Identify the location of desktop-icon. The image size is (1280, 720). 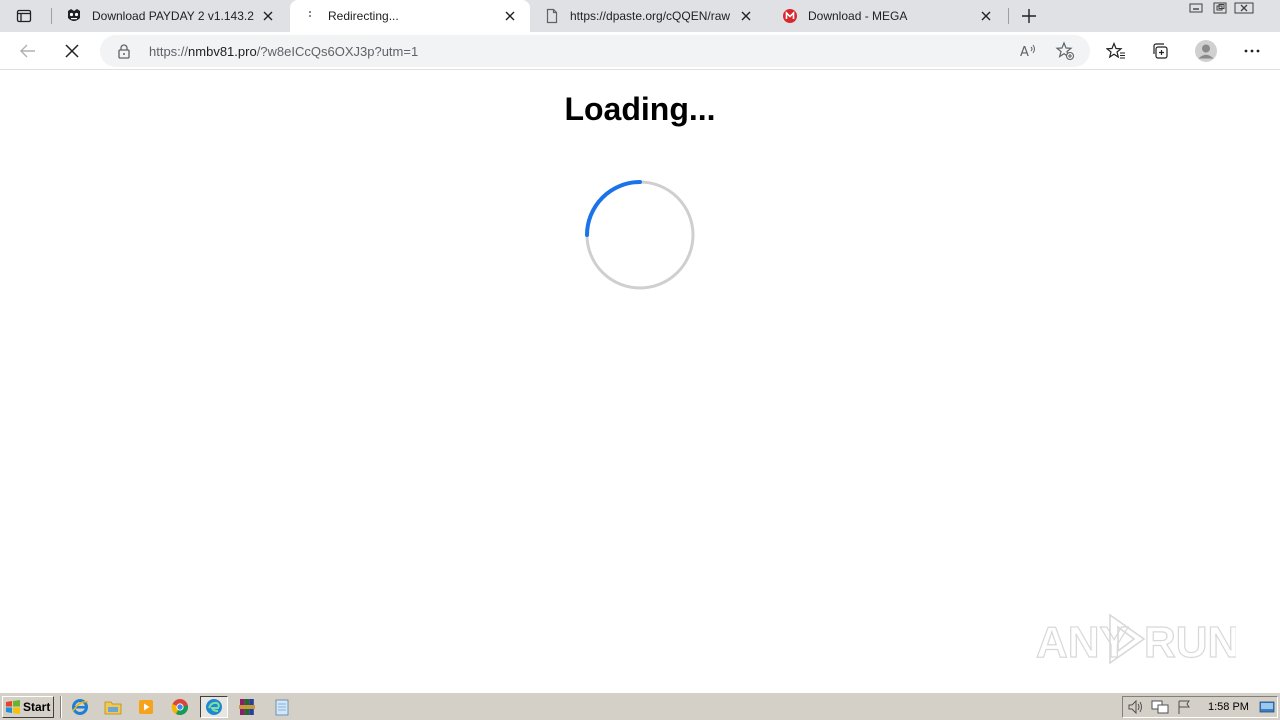
(1267, 707).